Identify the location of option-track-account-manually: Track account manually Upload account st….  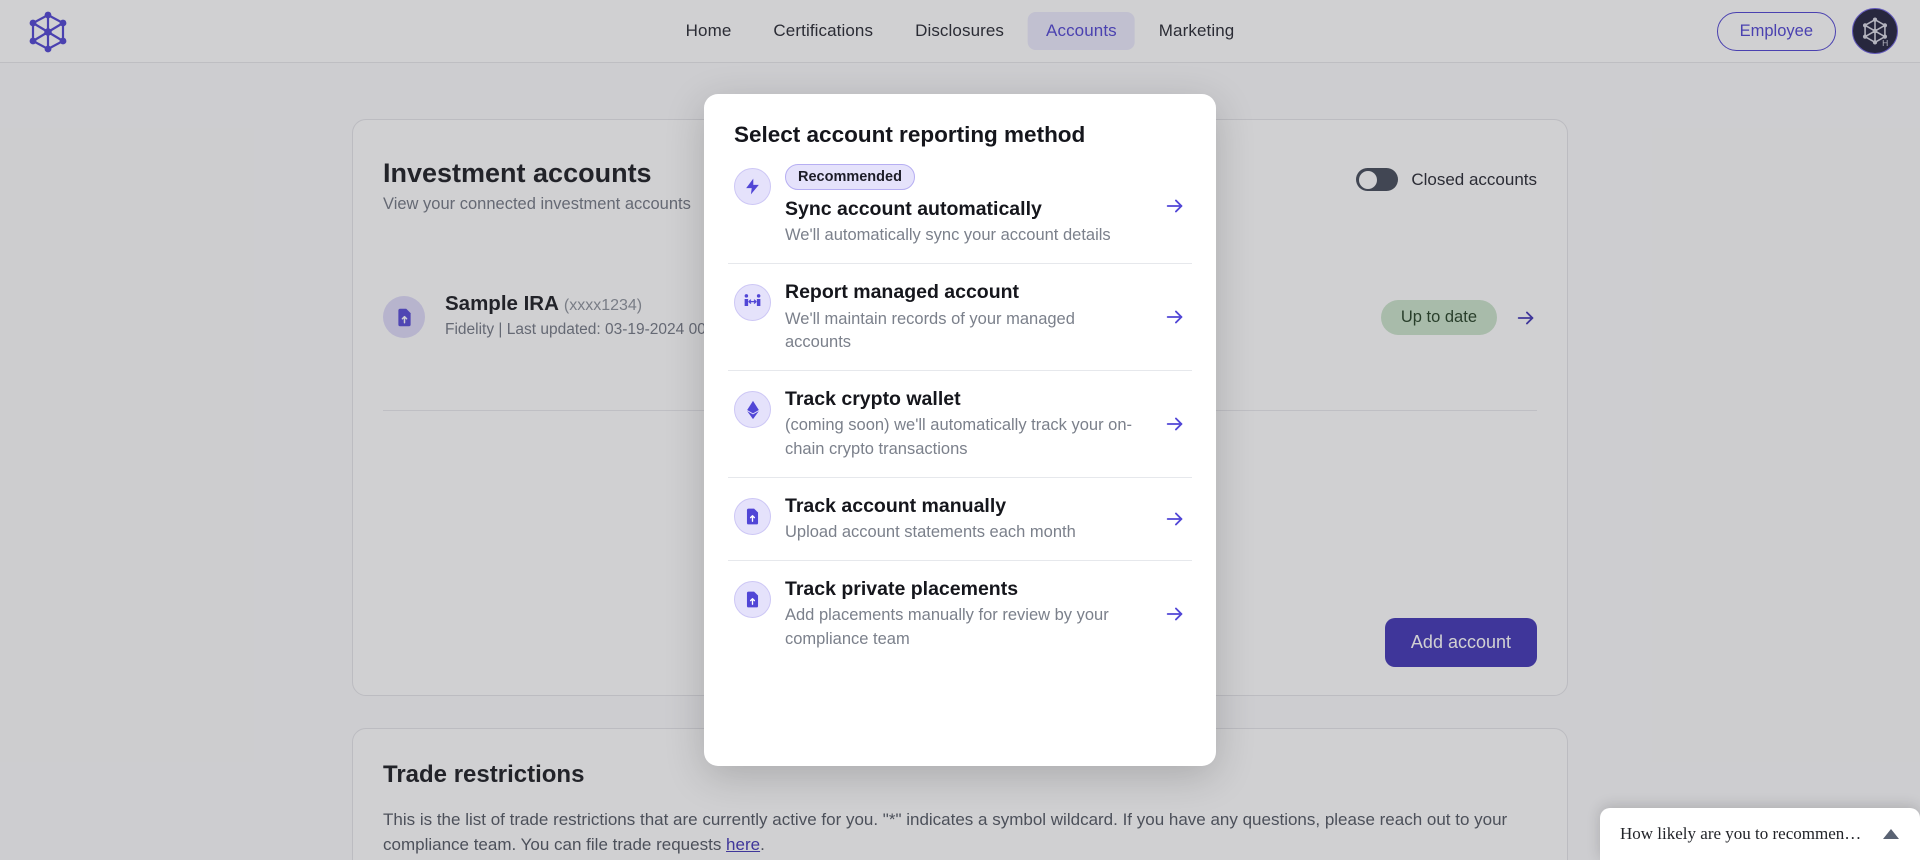
(960, 518).